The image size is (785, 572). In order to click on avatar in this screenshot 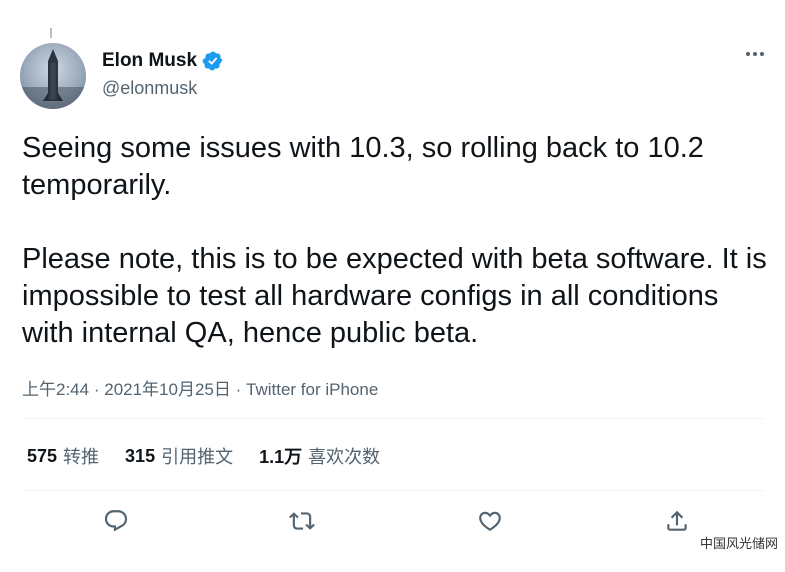, I will do `click(53, 76)`.